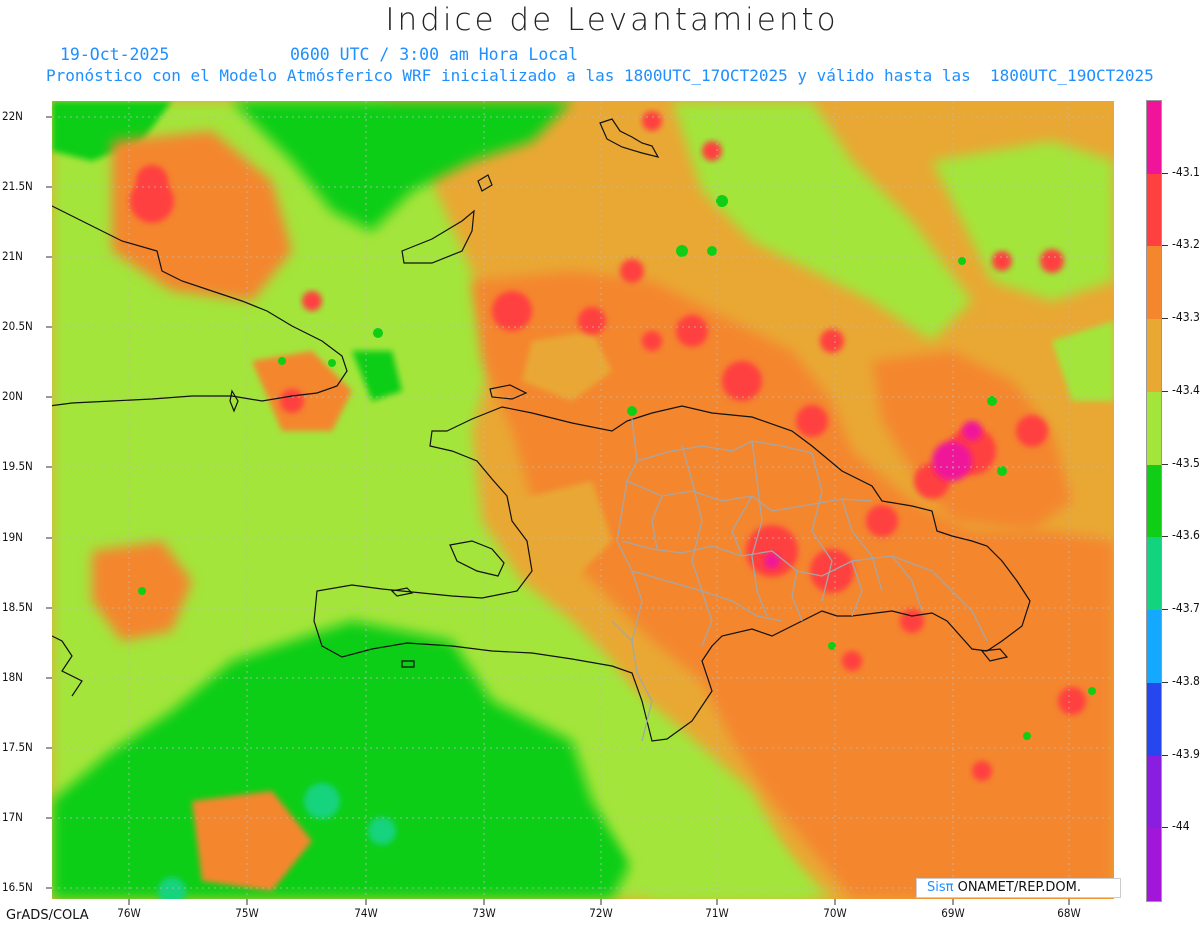 This screenshot has width=1200, height=927. I want to click on lat-label: 16.5N, so click(17, 887).